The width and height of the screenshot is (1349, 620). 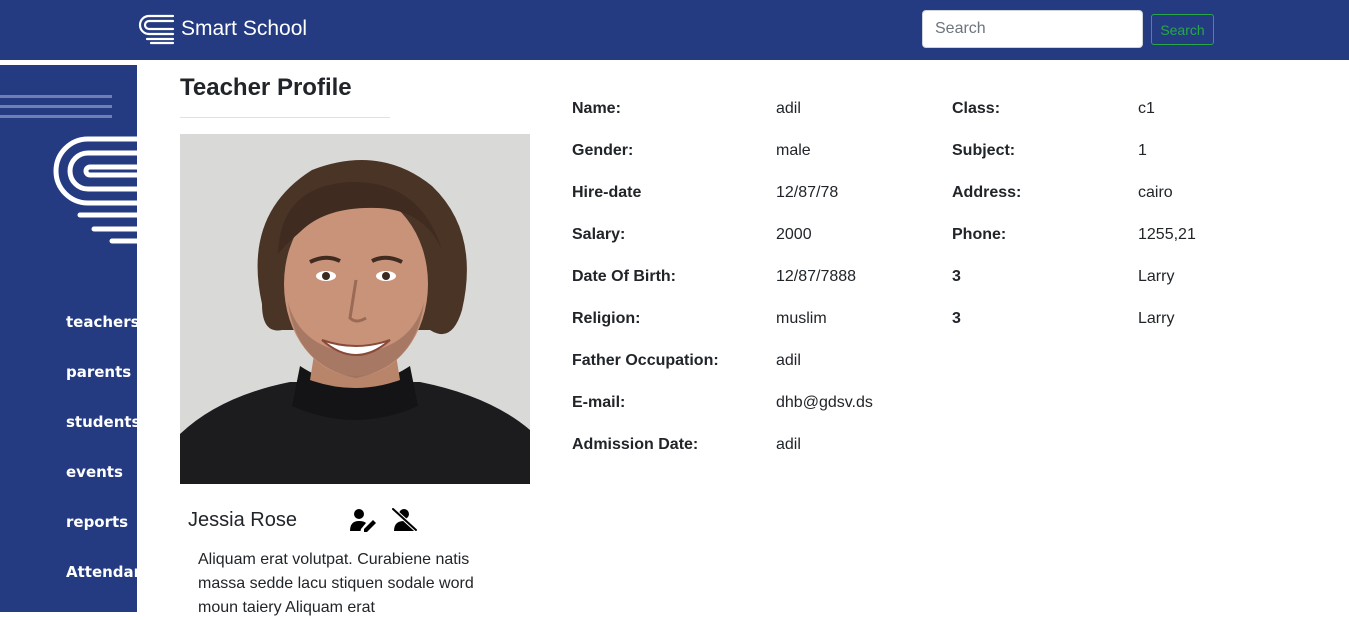 What do you see at coordinates (722, 247) in the screenshot?
I see `detail-row-salary: Salary: 2000` at bounding box center [722, 247].